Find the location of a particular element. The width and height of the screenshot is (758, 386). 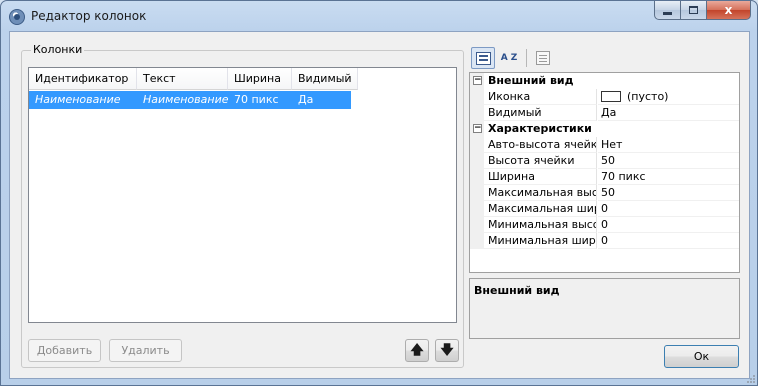

property-grid-toolbar: A Z is located at coordinates (609, 58).